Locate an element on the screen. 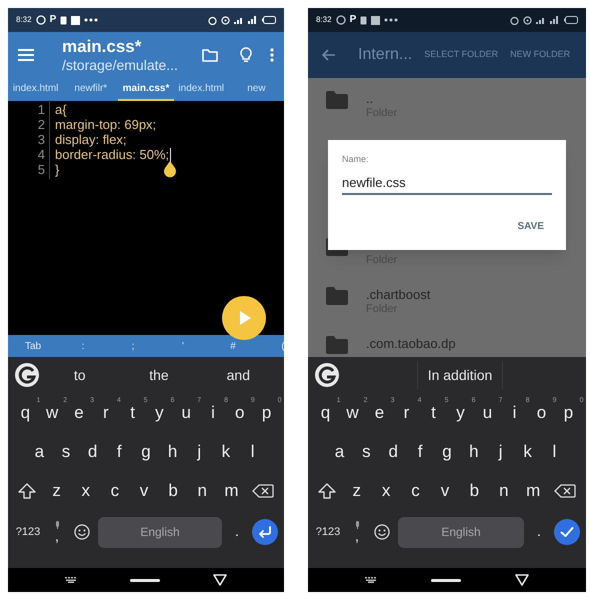 The width and height of the screenshot is (590, 600). menu-icon is located at coordinates (26, 55).